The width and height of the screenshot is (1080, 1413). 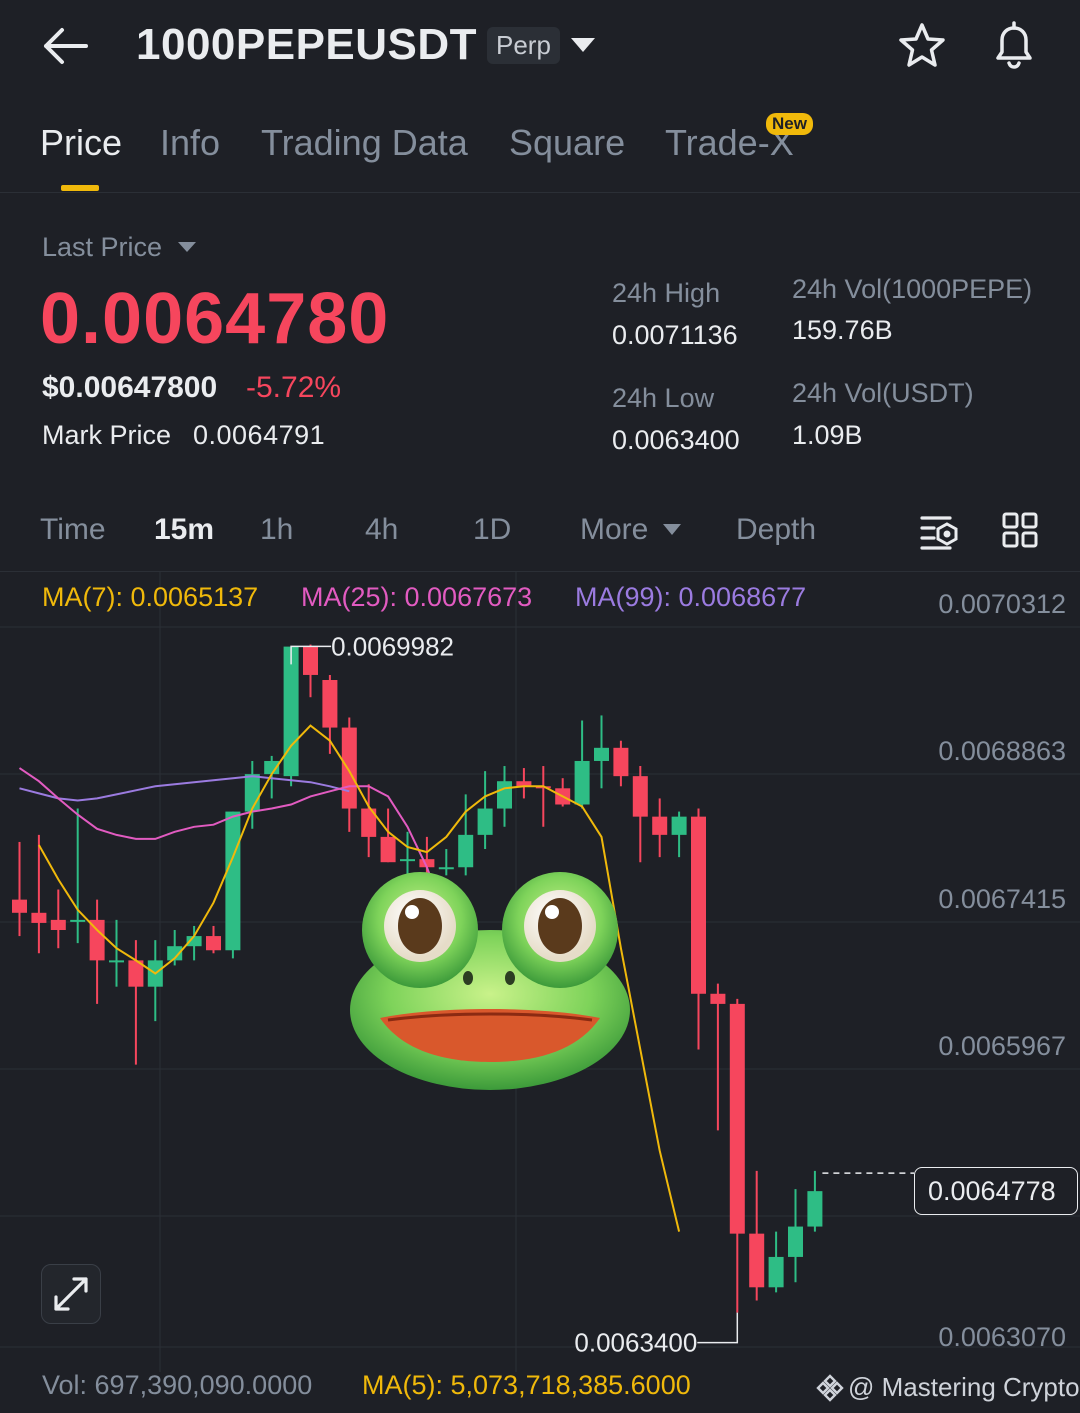 I want to click on y-axis-tick-label: 0.0065967, so click(x=1002, y=1046).